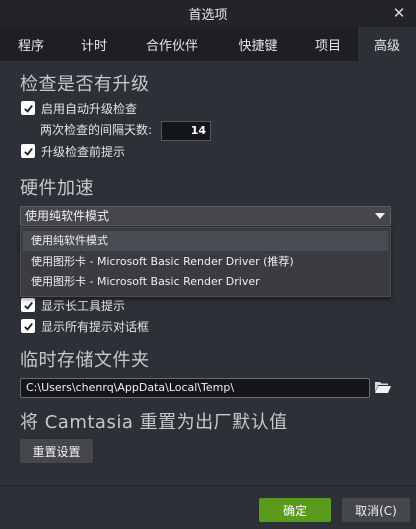  I want to click on enable-auto-update-row: 启用自动升级检查, so click(79, 108).